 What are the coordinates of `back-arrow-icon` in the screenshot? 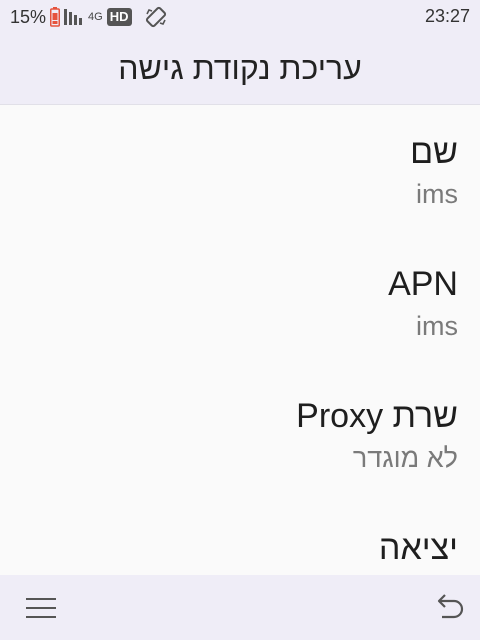 It's located at (450, 606).